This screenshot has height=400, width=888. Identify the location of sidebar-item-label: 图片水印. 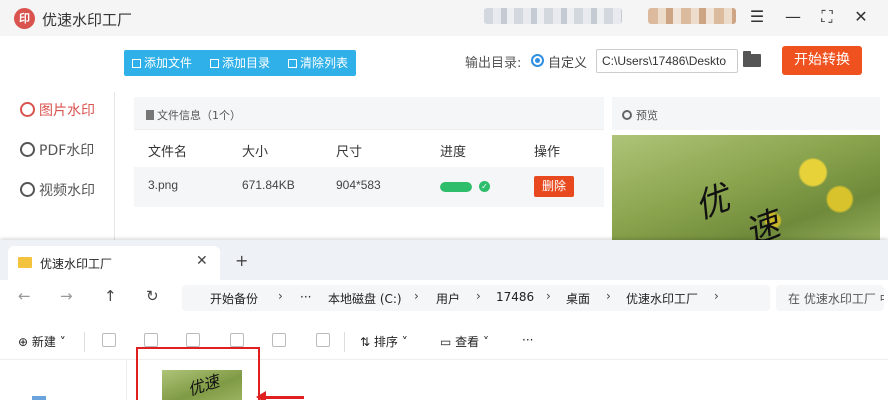
(67, 111).